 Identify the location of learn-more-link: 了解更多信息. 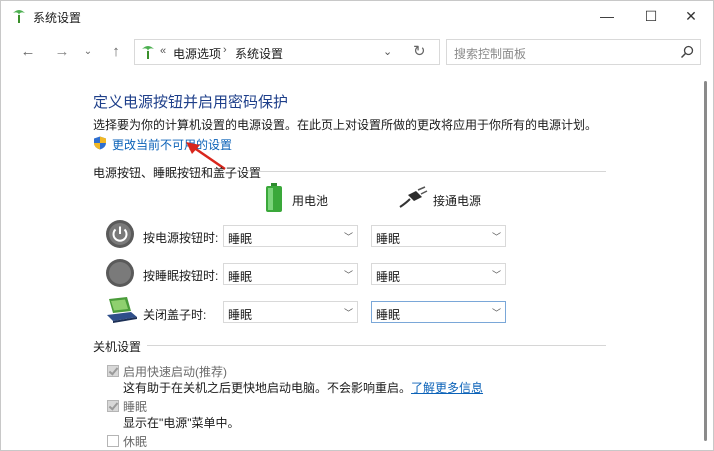
(447, 388).